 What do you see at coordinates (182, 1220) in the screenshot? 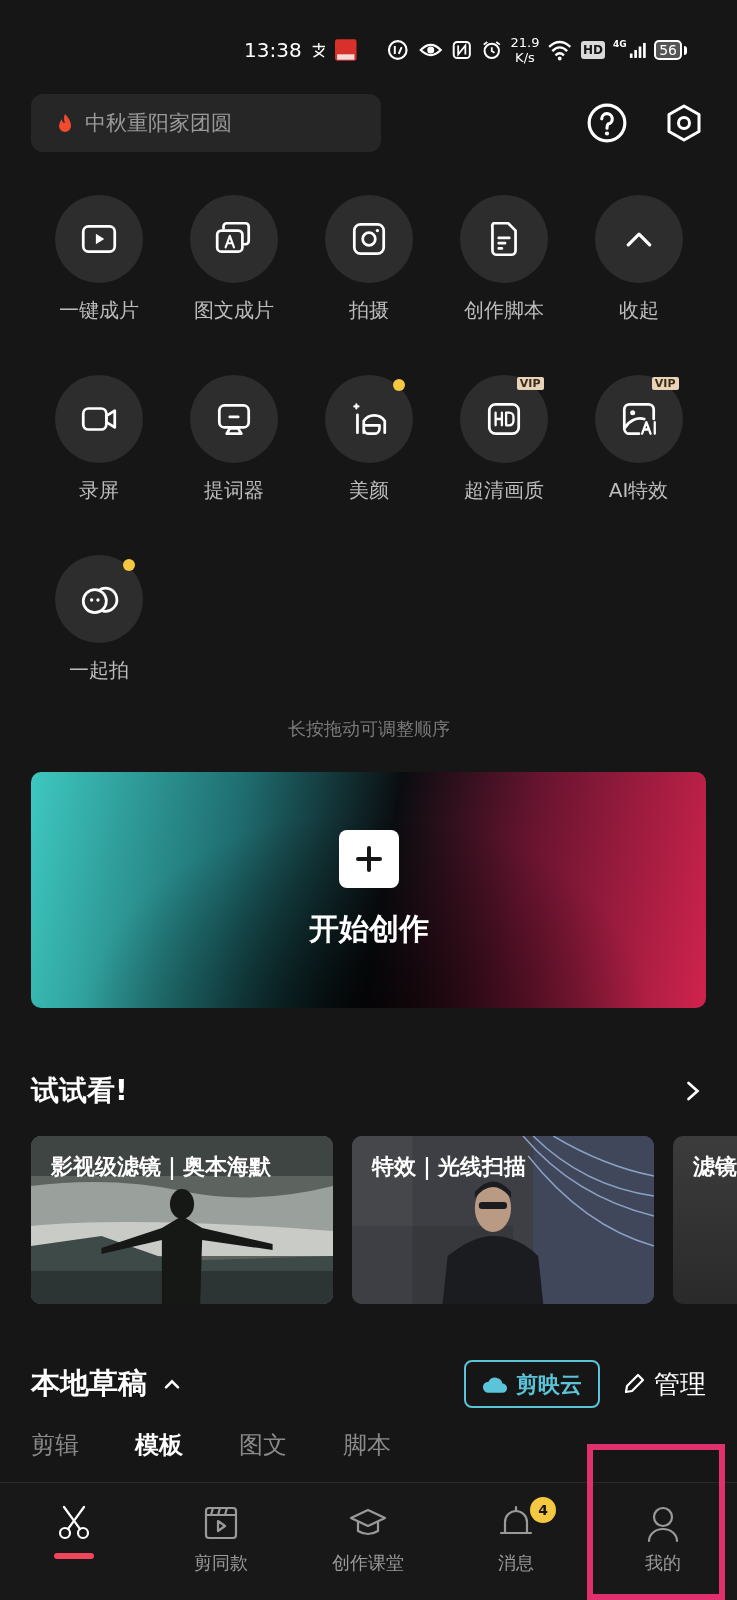
I see `template-card: 影视级滤镜｜奥本海默` at bounding box center [182, 1220].